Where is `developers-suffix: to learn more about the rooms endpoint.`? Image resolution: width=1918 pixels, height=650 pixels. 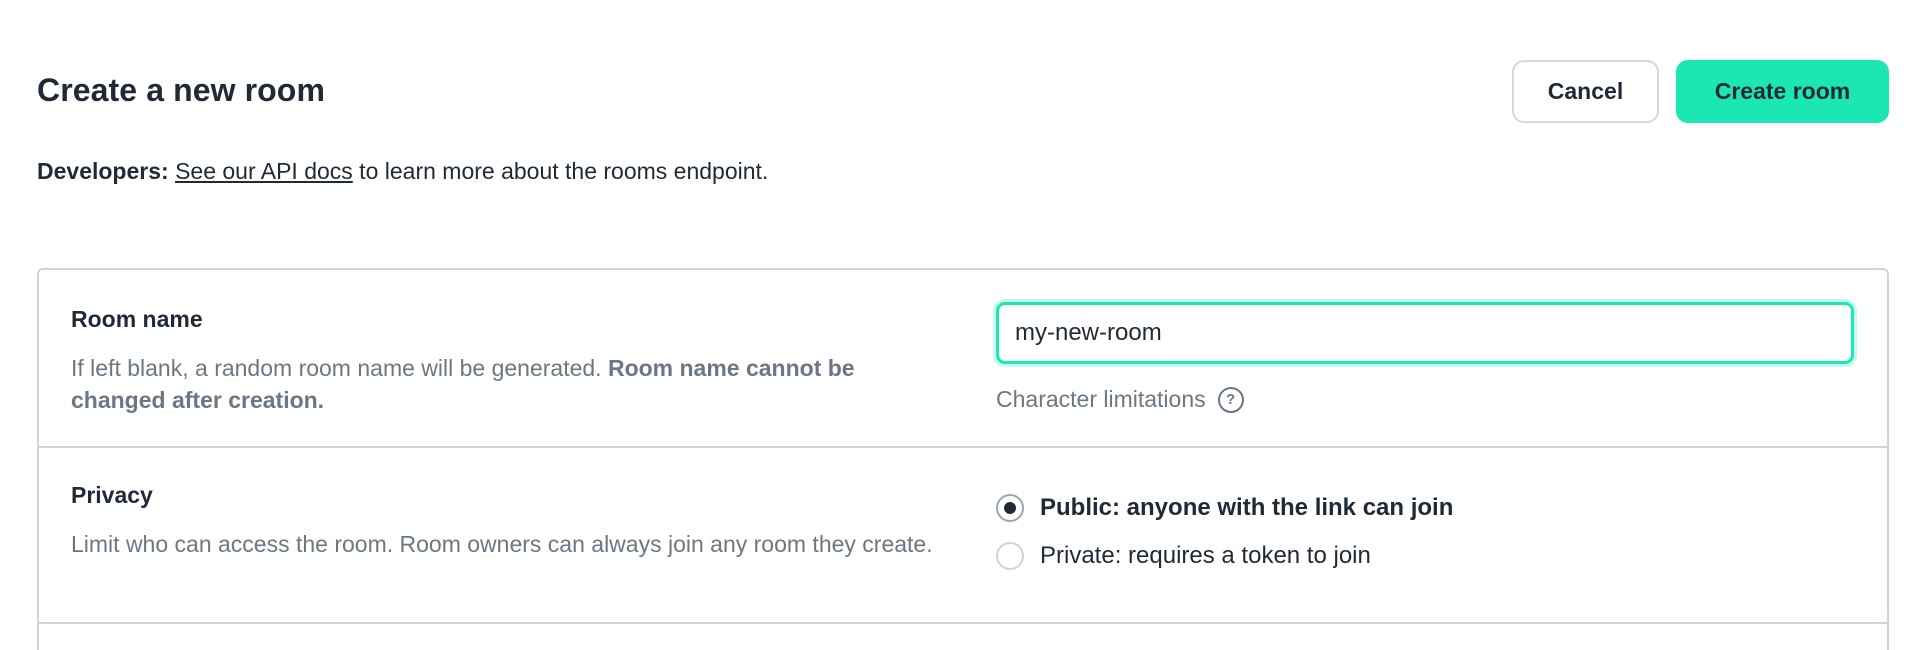 developers-suffix: to learn more about the rooms endpoint. is located at coordinates (560, 171).